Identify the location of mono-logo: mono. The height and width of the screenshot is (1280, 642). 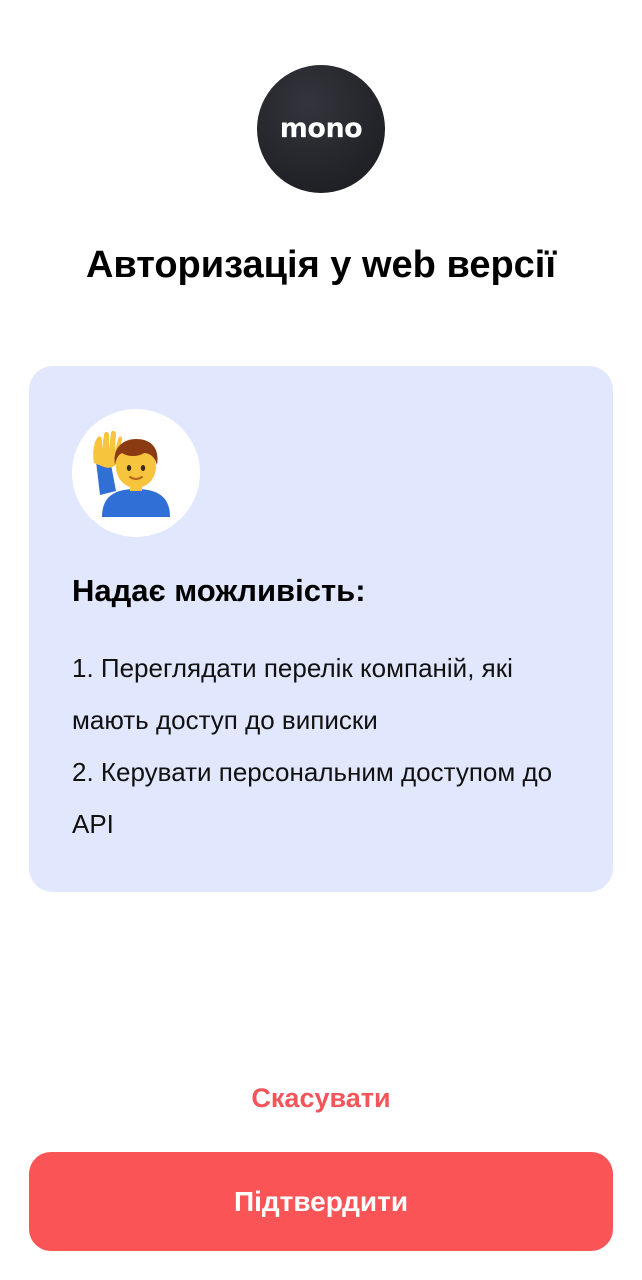
(321, 129).